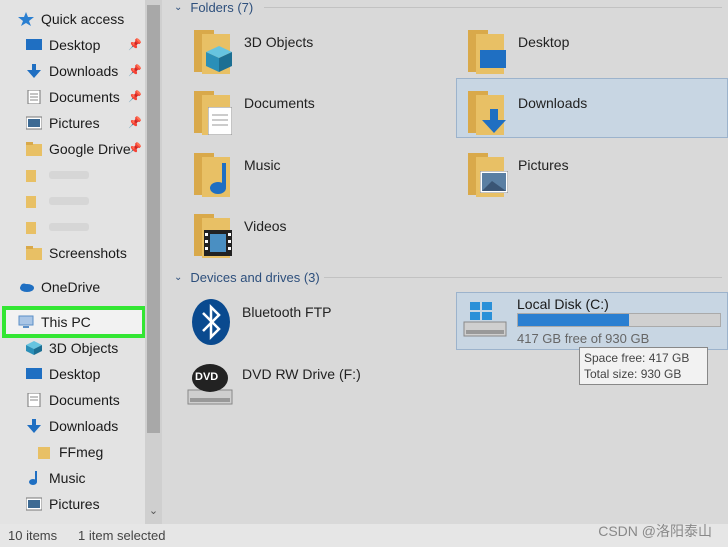 Image resolution: width=728 pixels, height=547 pixels. I want to click on nav-item-documents: Documents, so click(73, 97).